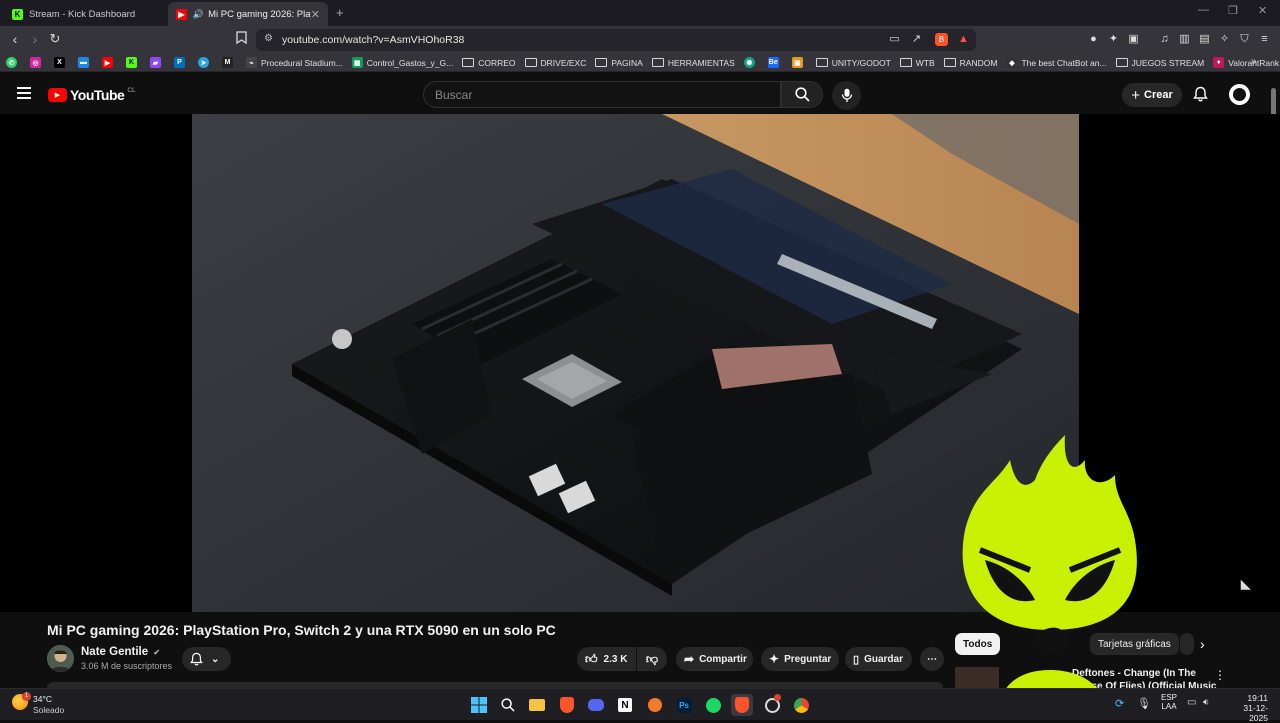 The width and height of the screenshot is (1280, 723). I want to click on close-icon: ✕, so click(315, 14).